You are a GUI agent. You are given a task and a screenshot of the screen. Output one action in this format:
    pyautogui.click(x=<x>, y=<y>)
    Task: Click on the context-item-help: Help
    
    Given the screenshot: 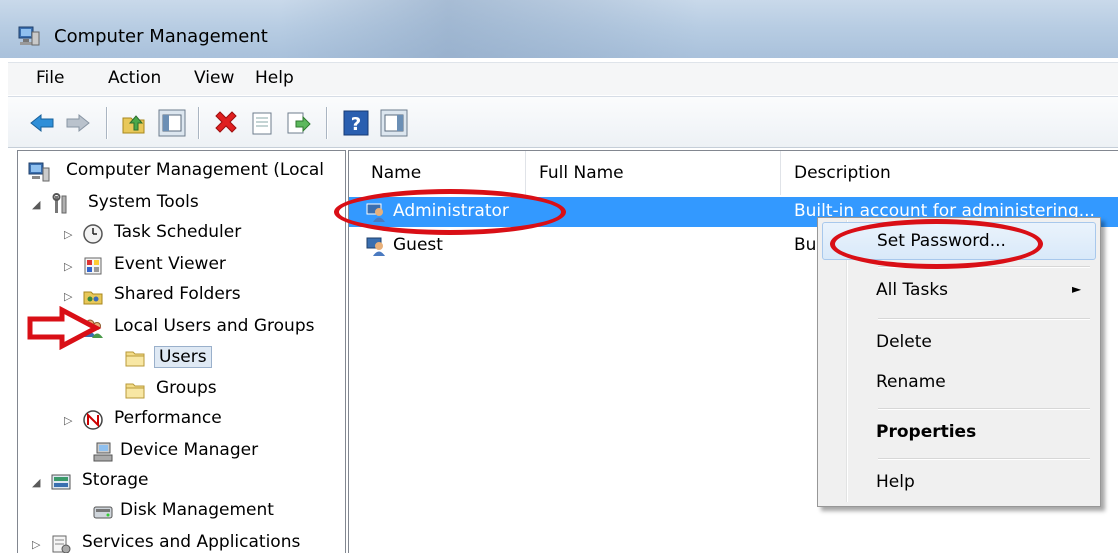 What is the action you would take?
    pyautogui.click(x=958, y=482)
    